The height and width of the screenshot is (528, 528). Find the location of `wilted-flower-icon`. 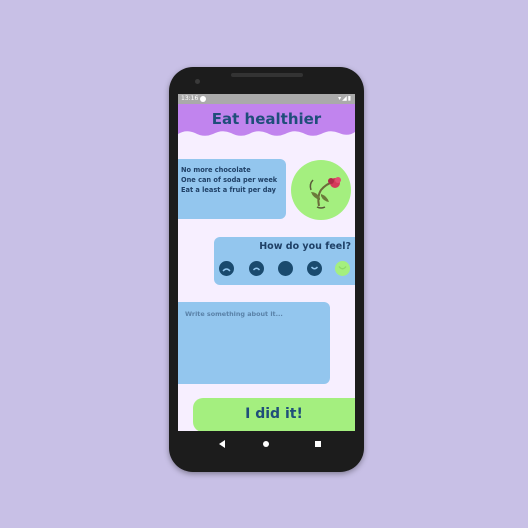

wilted-flower-icon is located at coordinates (325, 193).